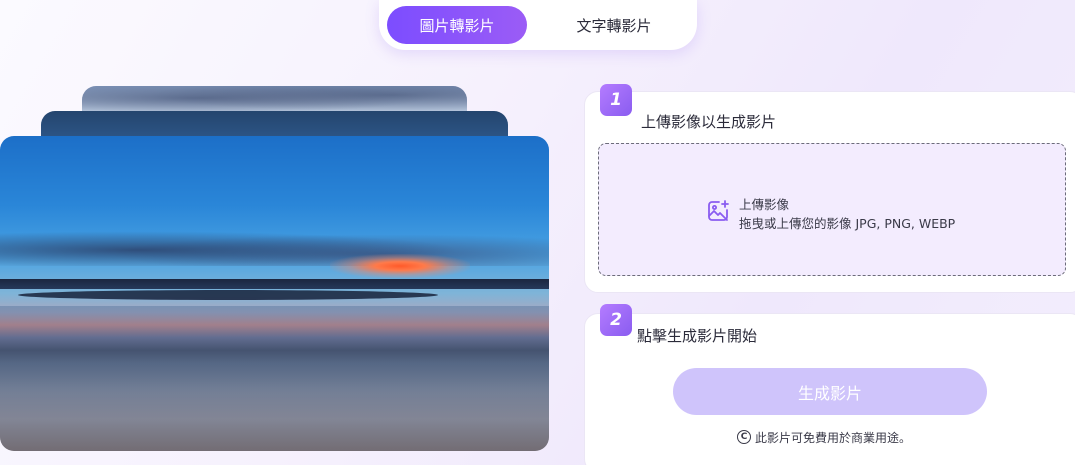  Describe the element at coordinates (274, 284) in the screenshot. I see `sunset-horizon` at that location.